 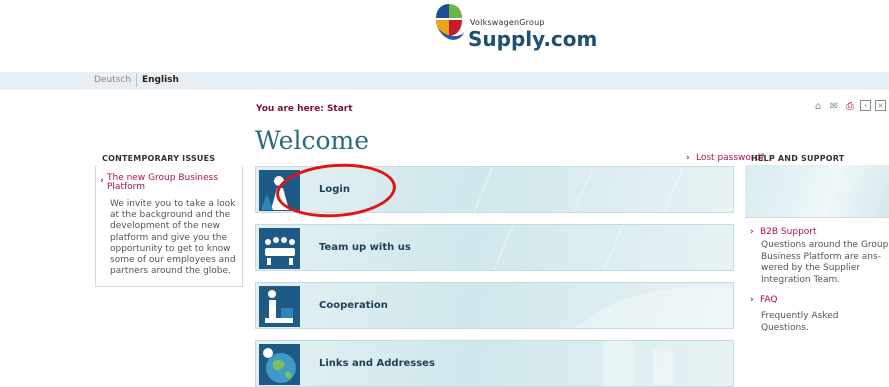 I want to click on close-icon: ×, so click(x=880, y=105).